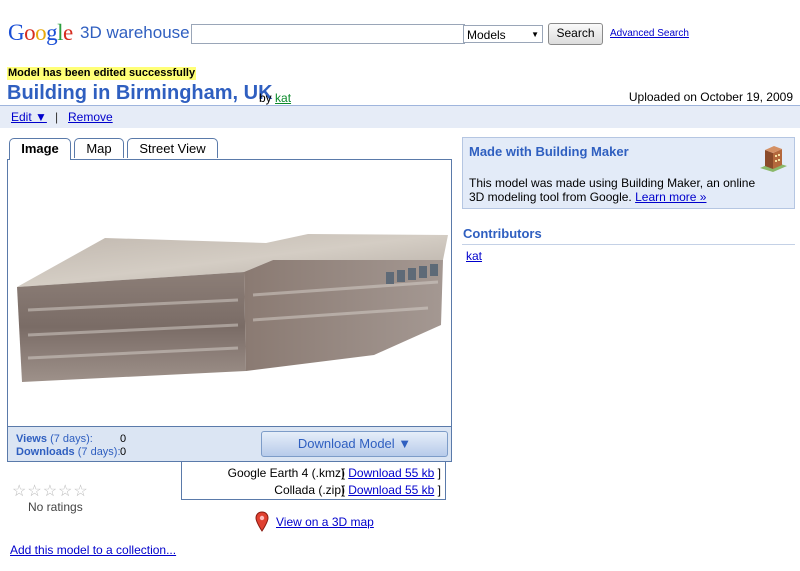 The height and width of the screenshot is (571, 800). I want to click on search-scope-select: Models ▼, so click(503, 34).